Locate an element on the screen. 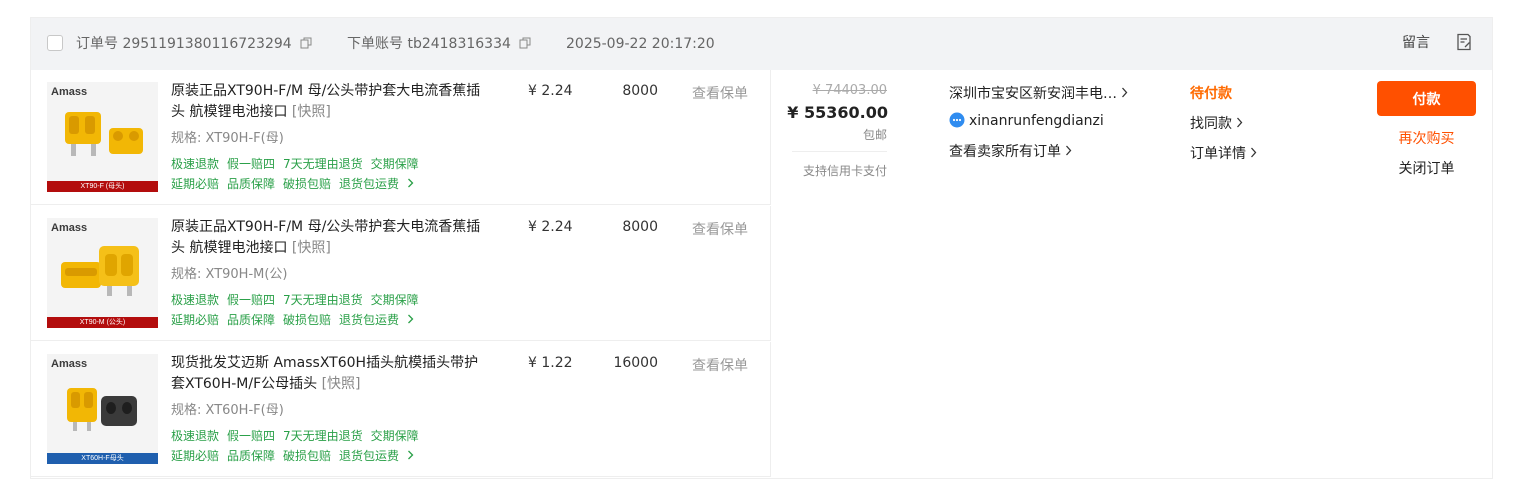 This screenshot has width=1522, height=486. account-label: 下单账号 is located at coordinates (375, 44).